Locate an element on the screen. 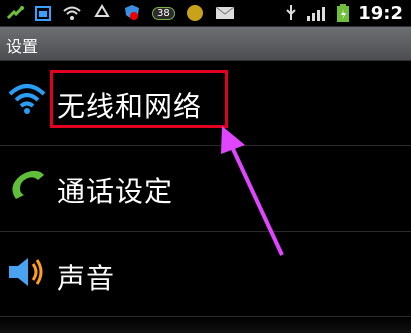 This screenshot has width=411, height=333. status-bar: 38 19:2 is located at coordinates (205, 13).